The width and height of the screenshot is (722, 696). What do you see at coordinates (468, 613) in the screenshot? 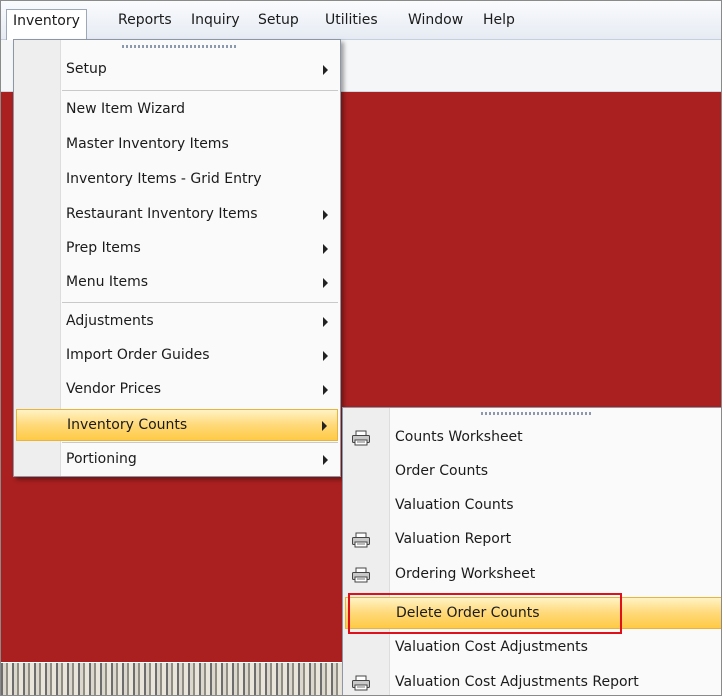
I see `menu-item-label: Delete Order Counts` at bounding box center [468, 613].